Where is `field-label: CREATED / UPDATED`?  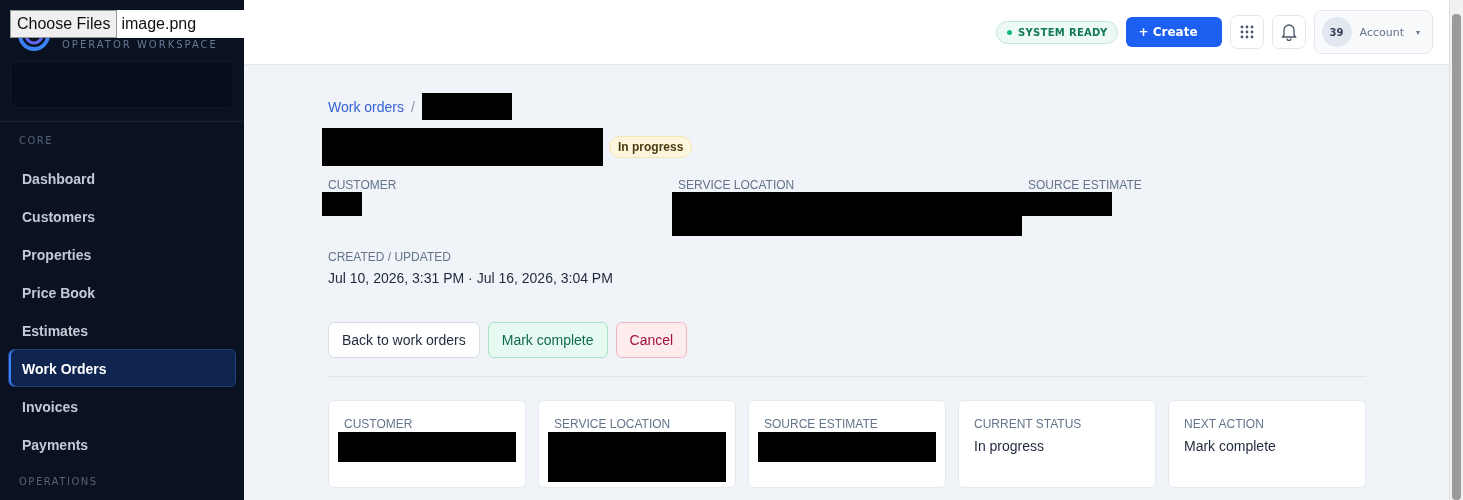
field-label: CREATED / UPDATED is located at coordinates (390, 257).